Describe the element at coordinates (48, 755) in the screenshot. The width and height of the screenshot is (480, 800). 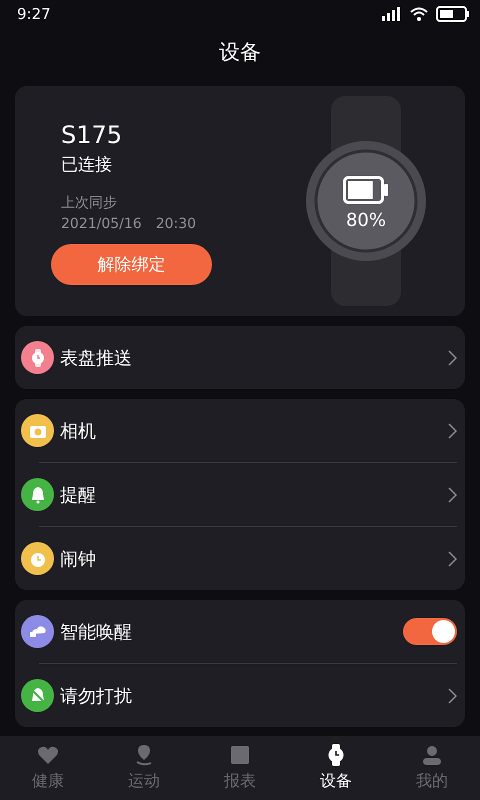
I see `heart-icon` at that location.